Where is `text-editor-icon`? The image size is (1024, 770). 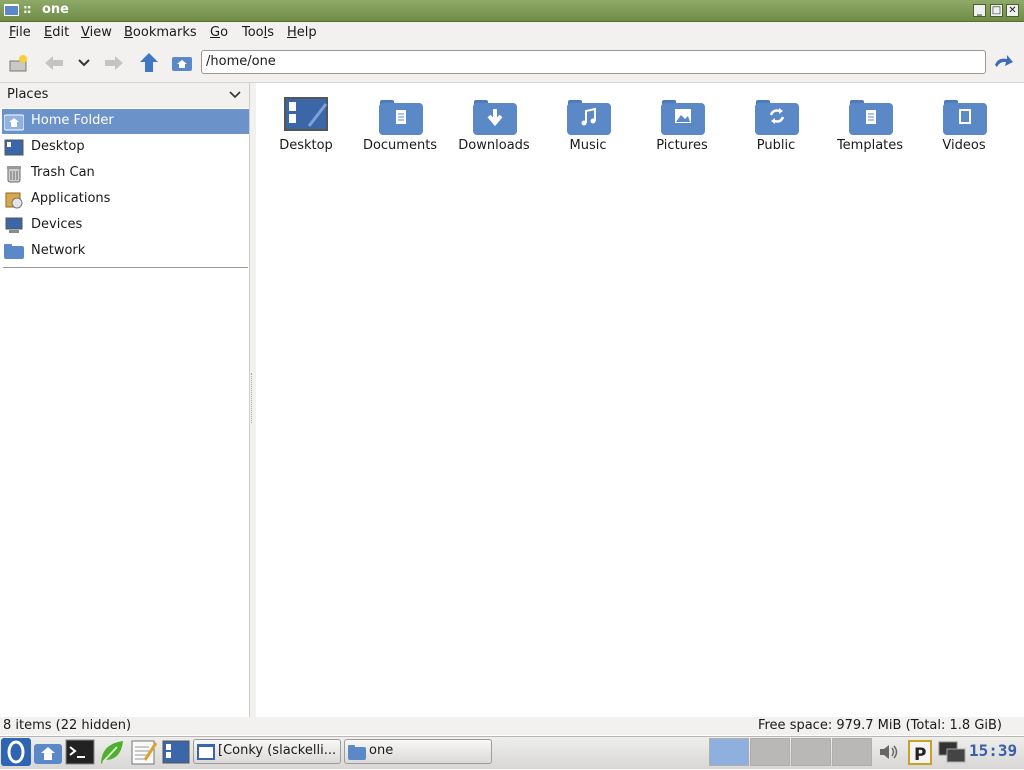
text-editor-icon is located at coordinates (144, 752).